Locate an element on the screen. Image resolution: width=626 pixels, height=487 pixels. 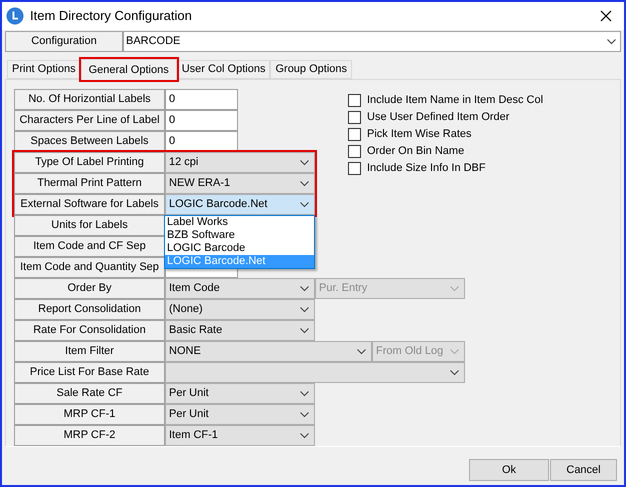
field-label: Thermal Print Pattern is located at coordinates (89, 183).